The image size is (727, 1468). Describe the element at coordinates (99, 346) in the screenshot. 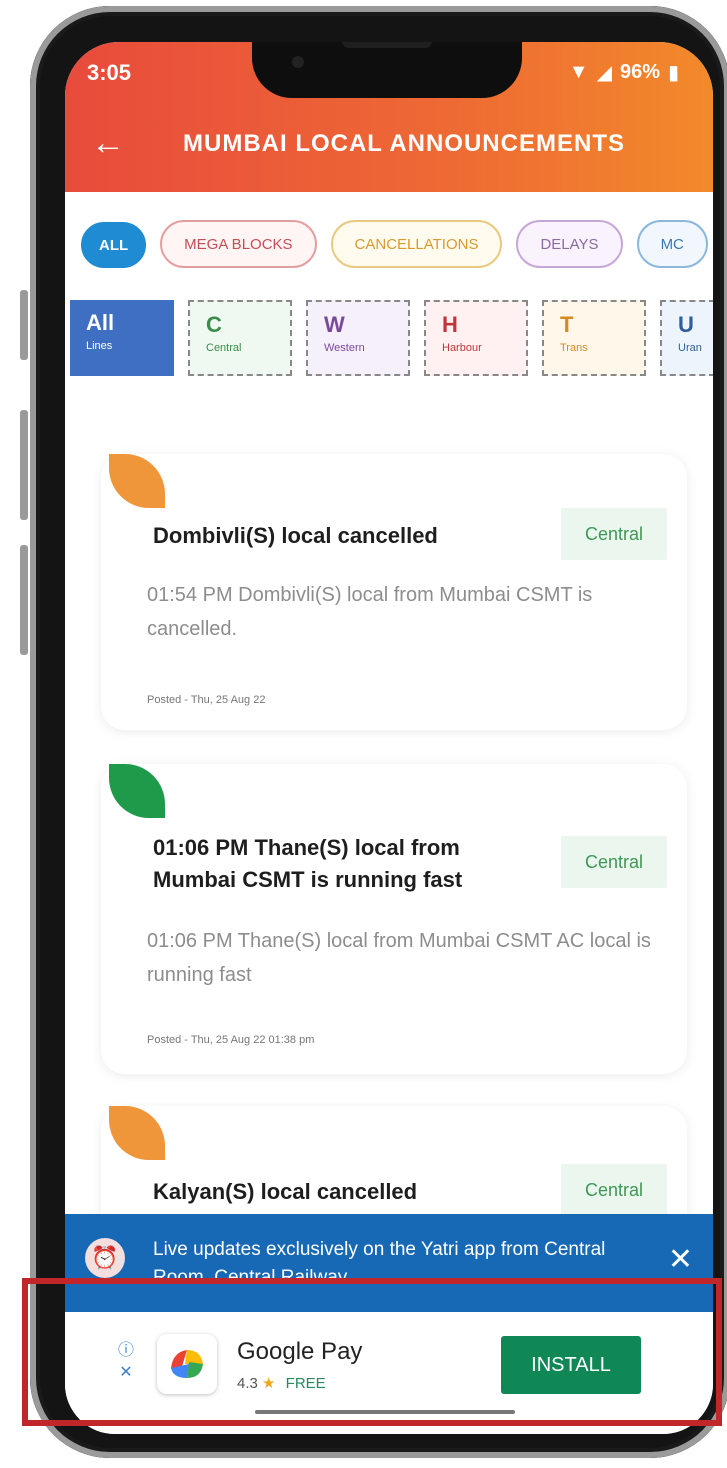

I see `line-label: Lines` at that location.